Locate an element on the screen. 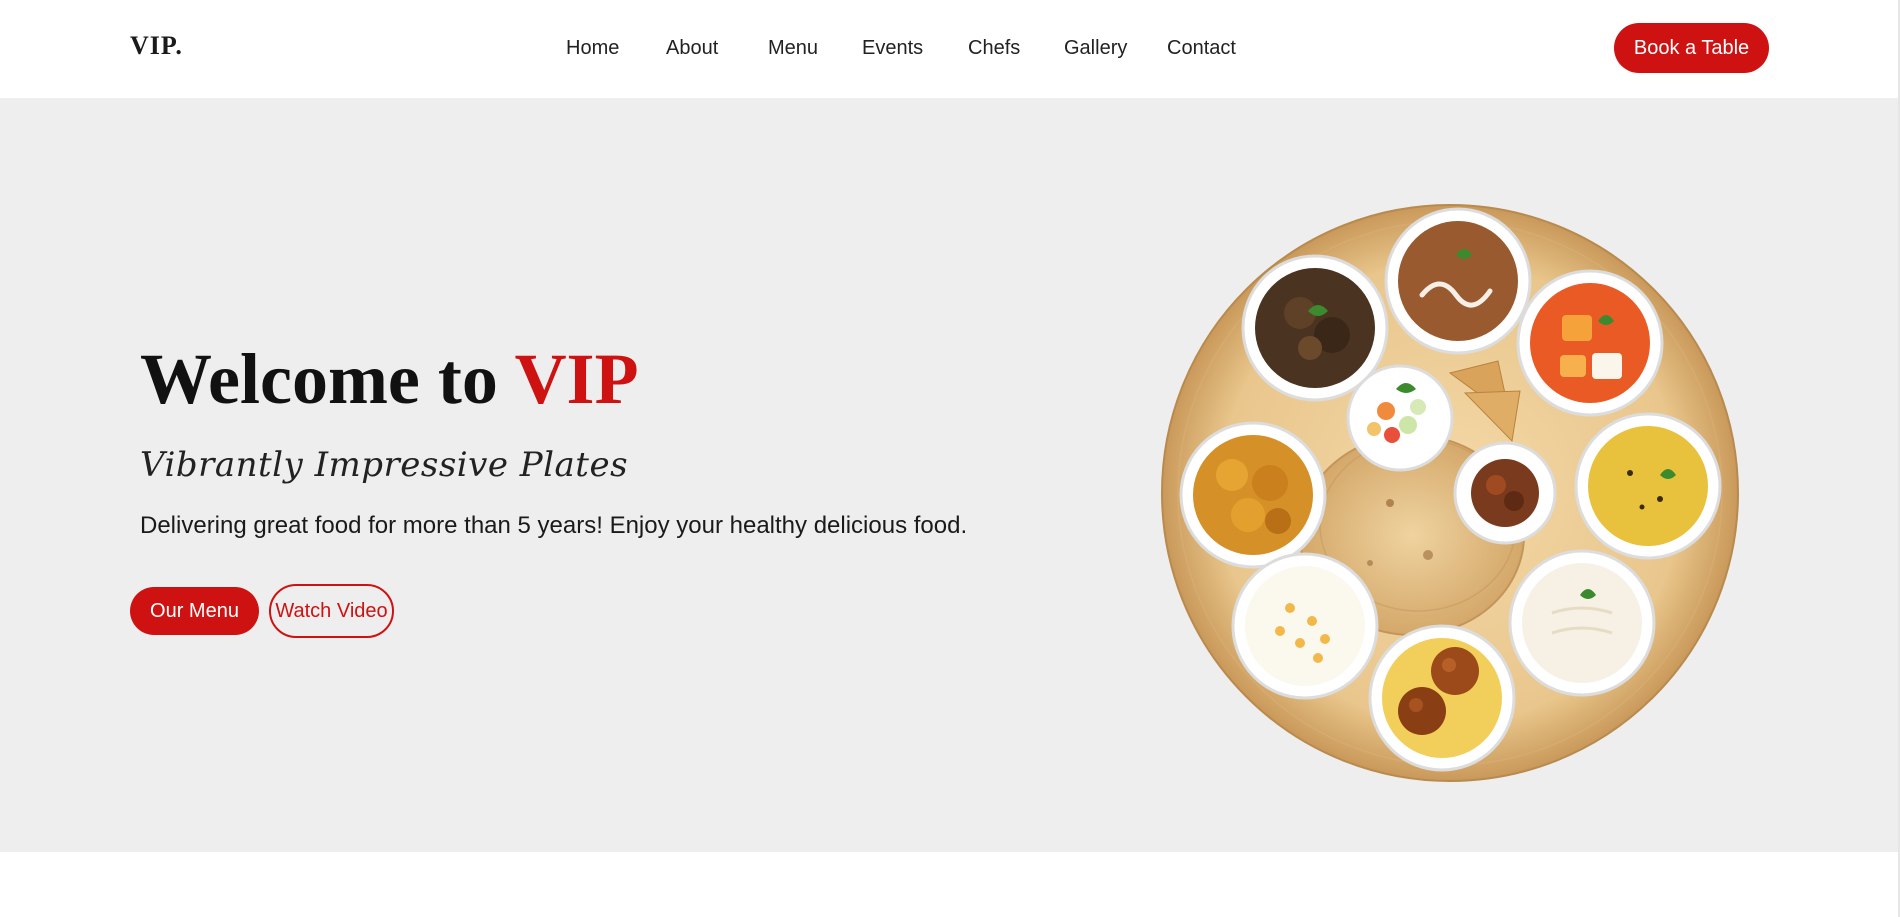  bowl-yellow-dal is located at coordinates (1648, 486).